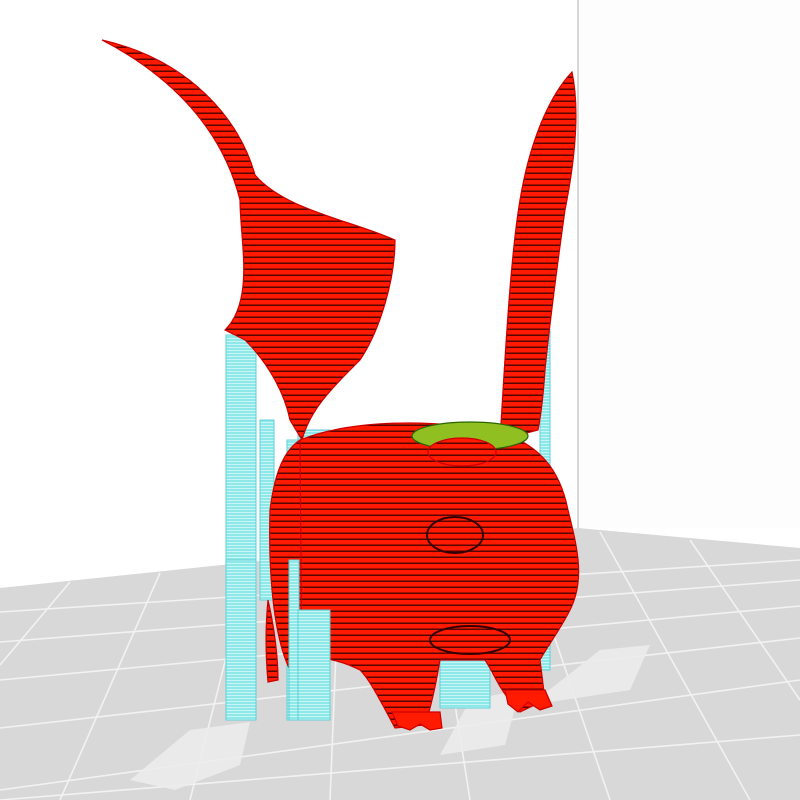 The height and width of the screenshot is (800, 800). I want to click on top-dome, so click(462, 452).